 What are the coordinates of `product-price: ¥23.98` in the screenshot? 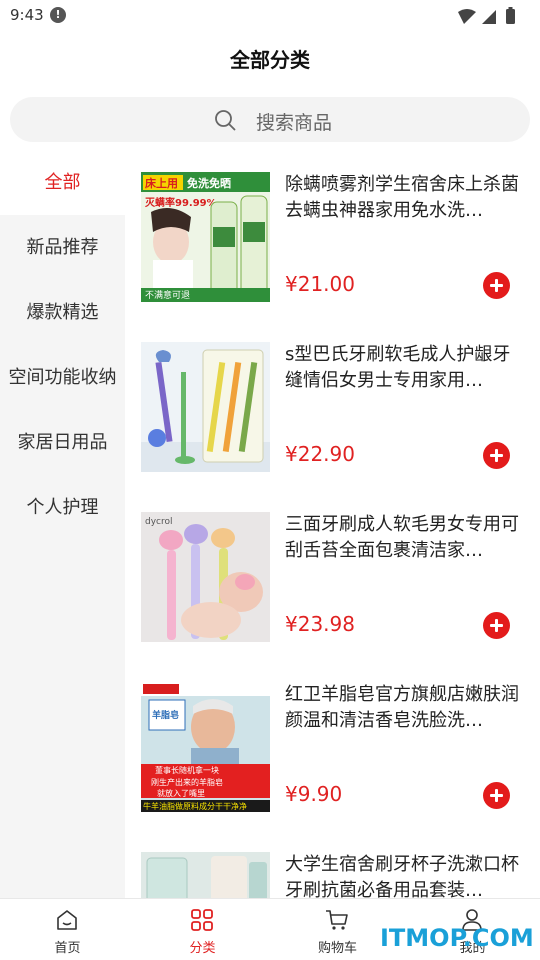 It's located at (320, 624).